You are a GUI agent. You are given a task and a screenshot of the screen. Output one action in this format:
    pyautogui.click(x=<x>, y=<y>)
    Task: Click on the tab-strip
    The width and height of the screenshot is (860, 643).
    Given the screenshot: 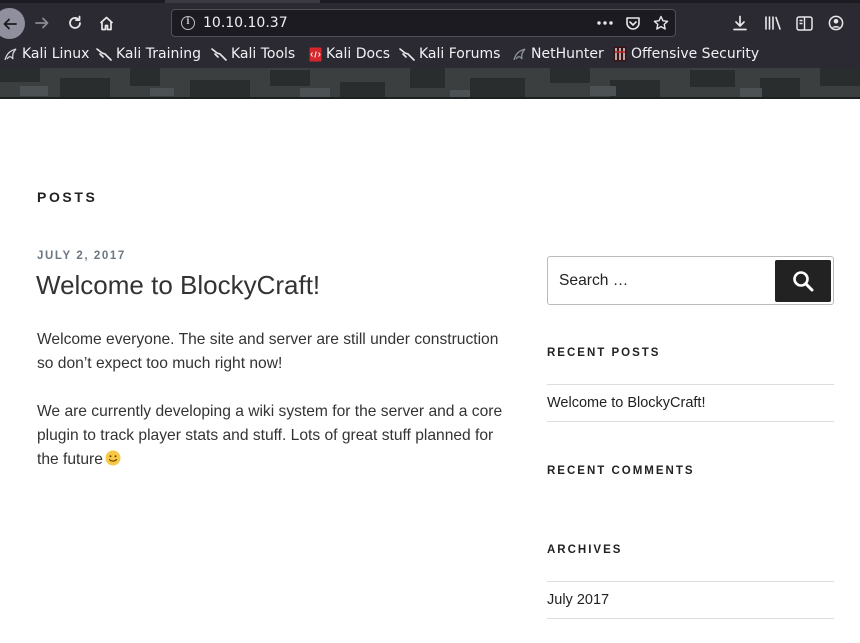 What is the action you would take?
    pyautogui.click(x=430, y=1)
    